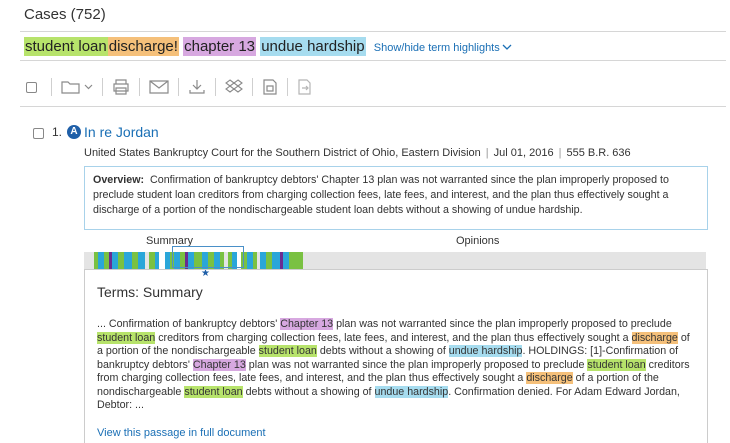 The image size is (730, 443). Describe the element at coordinates (373, 60) in the screenshot. I see `terms-divider` at that location.